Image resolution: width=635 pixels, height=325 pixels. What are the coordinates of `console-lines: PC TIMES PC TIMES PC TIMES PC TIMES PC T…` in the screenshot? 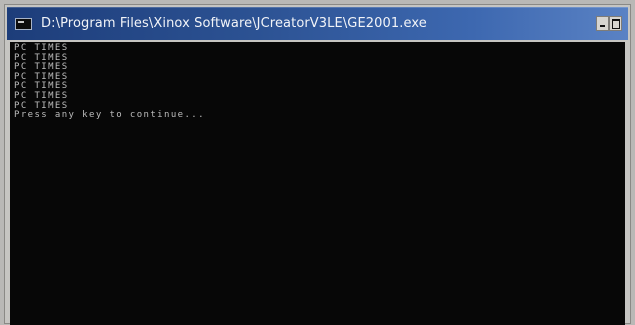 It's located at (109, 82).